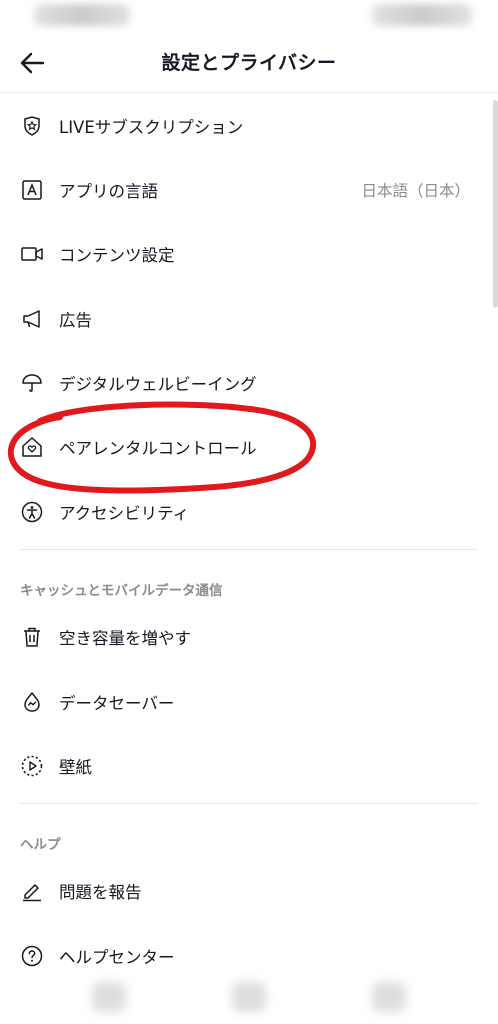 Image resolution: width=498 pixels, height=1024 pixels. I want to click on question-circle-icon, so click(32, 956).